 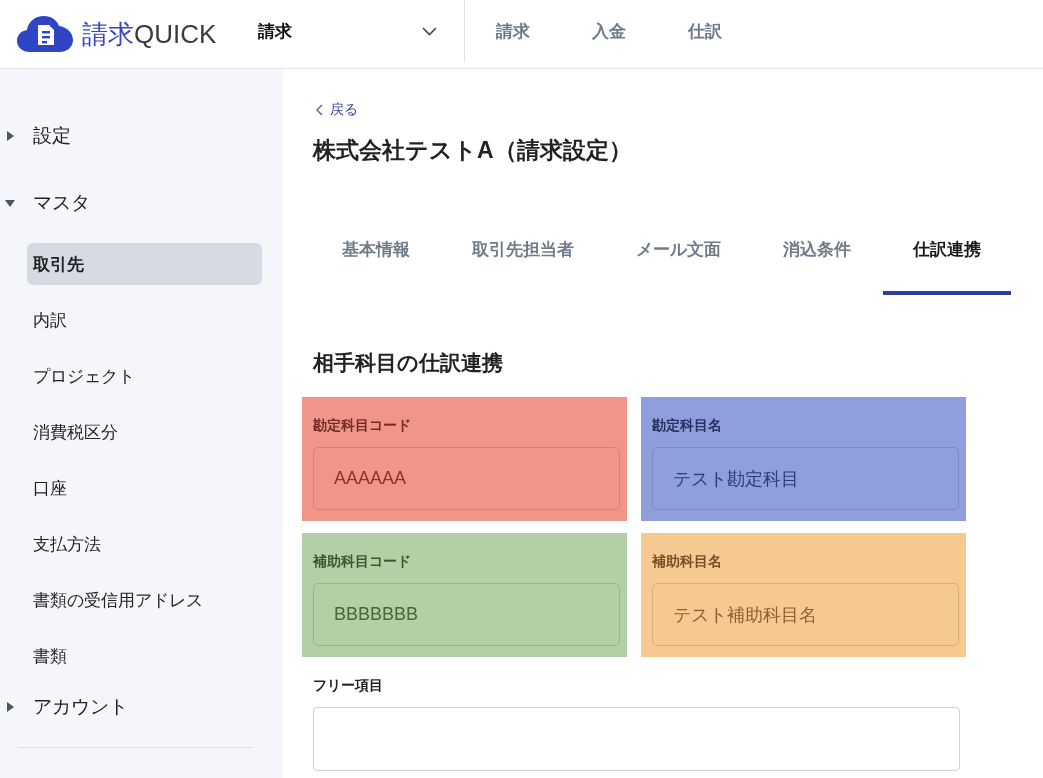 I want to click on field-label: 補助科目名, so click(x=687, y=561).